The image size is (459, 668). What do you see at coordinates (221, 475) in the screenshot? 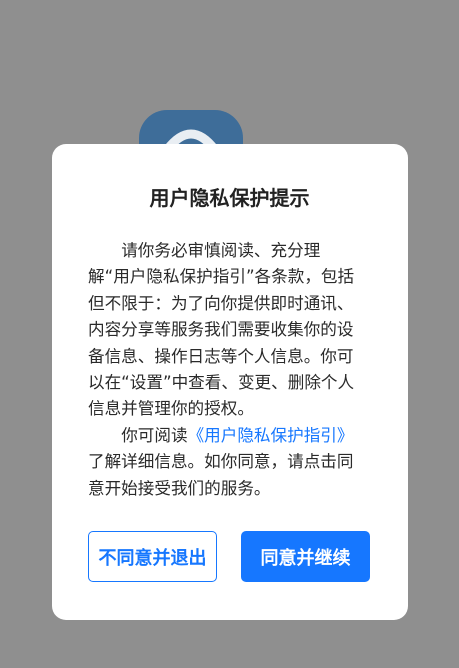
I see `guide-suffix-text: 了解详细信息。如你同意，请点击同意开始接受我们的服务。` at bounding box center [221, 475].